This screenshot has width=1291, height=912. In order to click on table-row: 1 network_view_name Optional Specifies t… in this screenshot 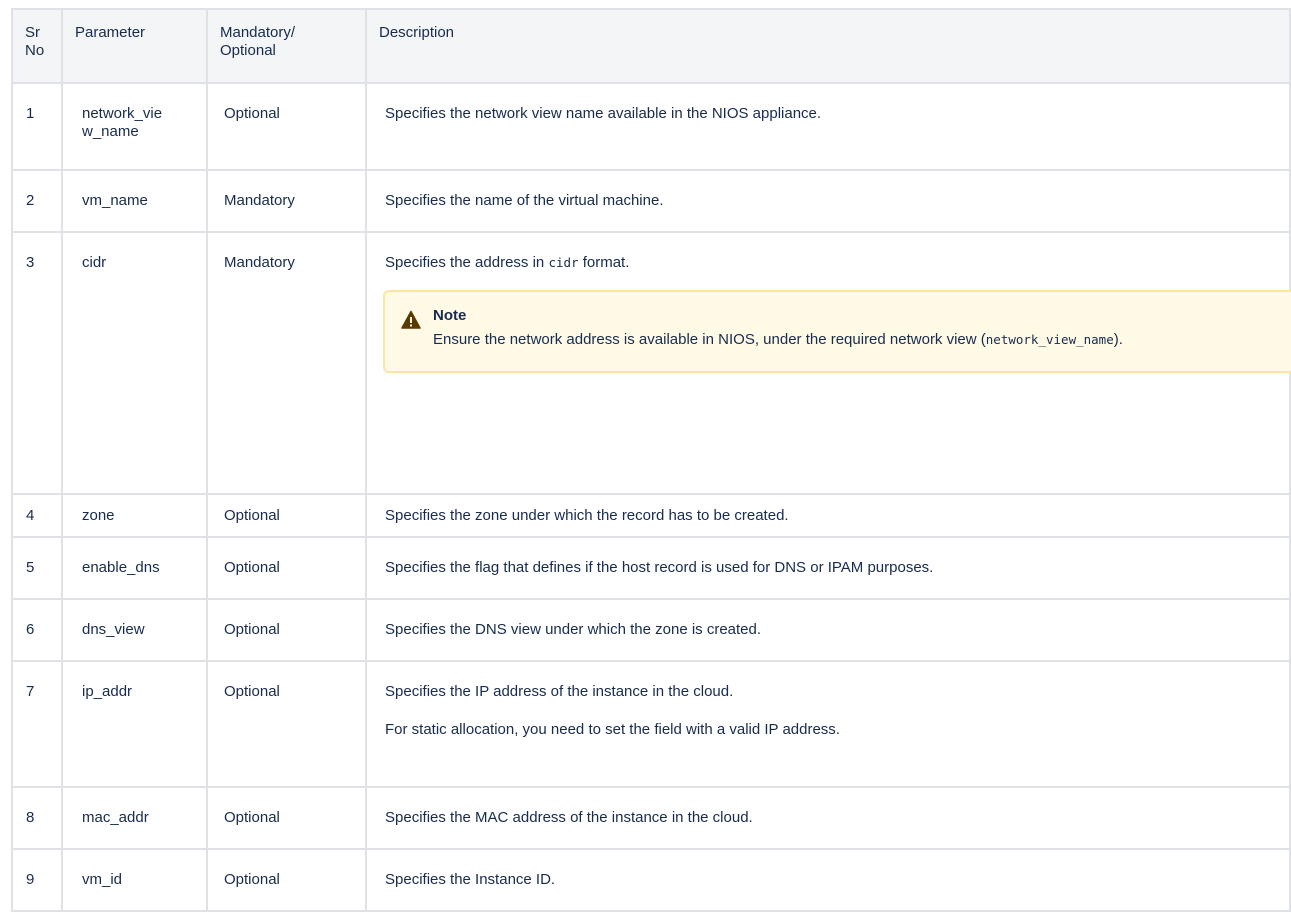, I will do `click(651, 126)`.